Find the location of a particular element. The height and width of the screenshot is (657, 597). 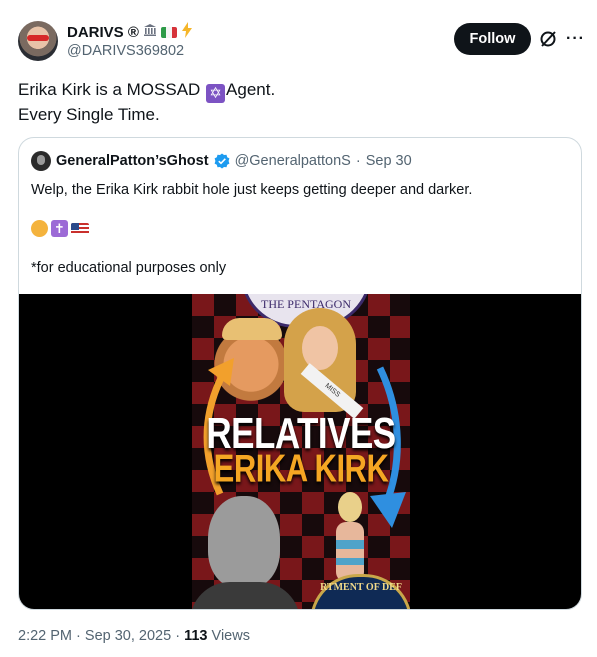

author-avatar is located at coordinates (38, 41).